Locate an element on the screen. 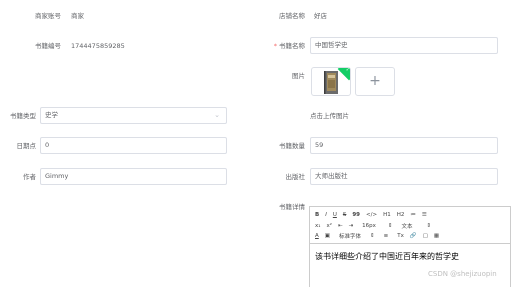 The height and width of the screenshot is (287, 517). merchant-account-value: 商家 is located at coordinates (77, 16).